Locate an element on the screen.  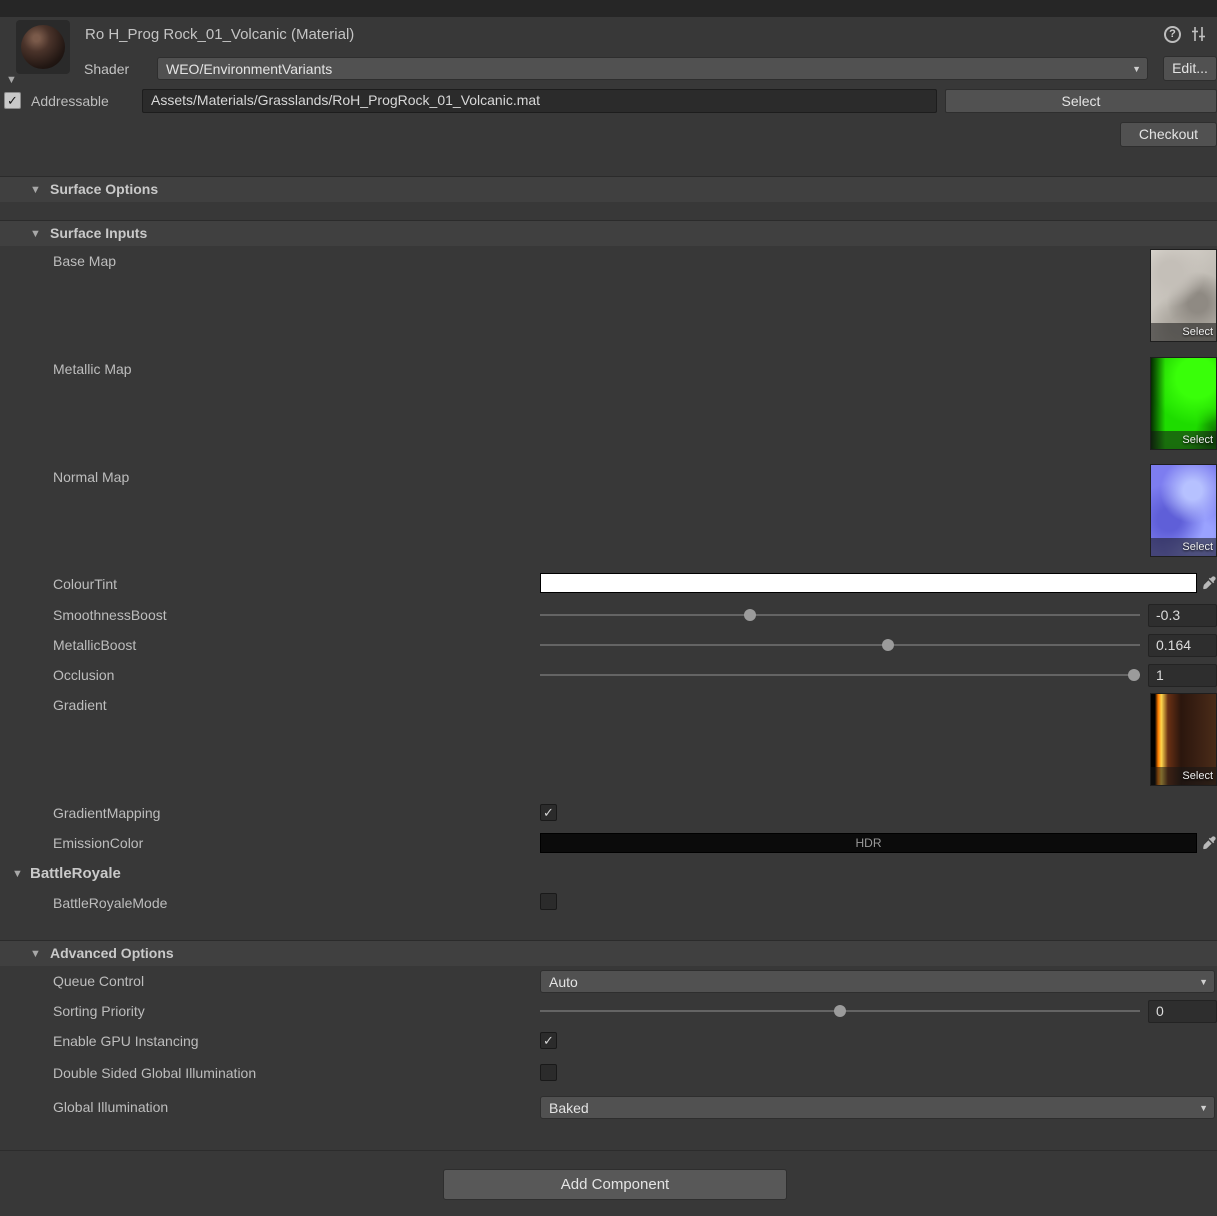
metallic-map-thumbnail: Select is located at coordinates (1183, 403).